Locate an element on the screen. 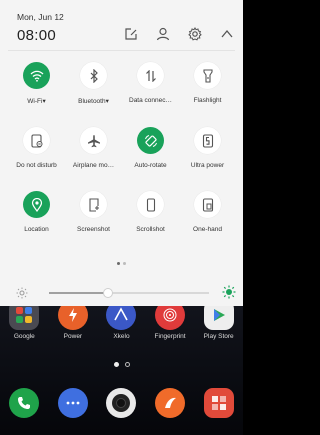  tile-bluetooth: Bluetooth▾ is located at coordinates (93, 83).